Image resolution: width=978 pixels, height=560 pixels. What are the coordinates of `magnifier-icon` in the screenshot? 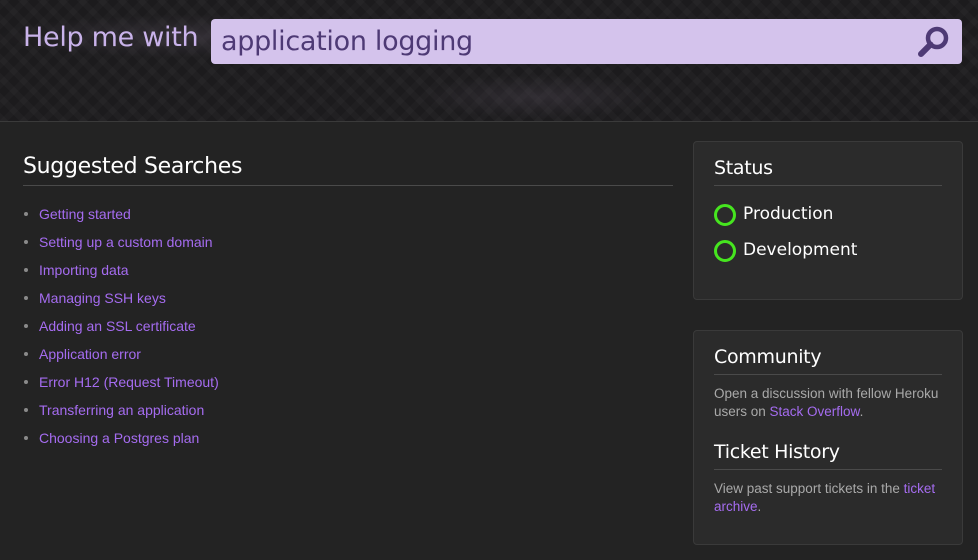 It's located at (933, 41).